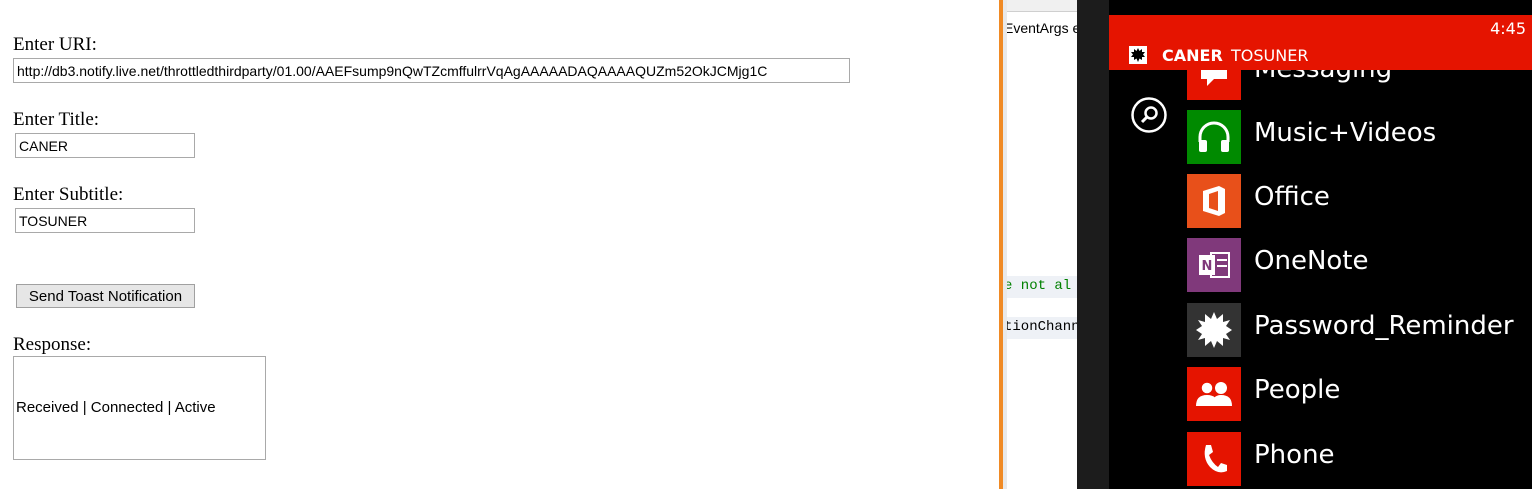 This screenshot has height=489, width=1532. I want to click on toast-subtitle: TOSUNER, so click(1270, 55).